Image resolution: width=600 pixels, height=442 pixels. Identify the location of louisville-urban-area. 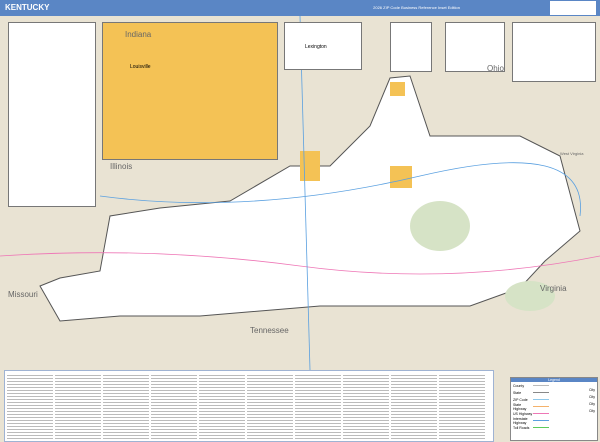
(310, 166).